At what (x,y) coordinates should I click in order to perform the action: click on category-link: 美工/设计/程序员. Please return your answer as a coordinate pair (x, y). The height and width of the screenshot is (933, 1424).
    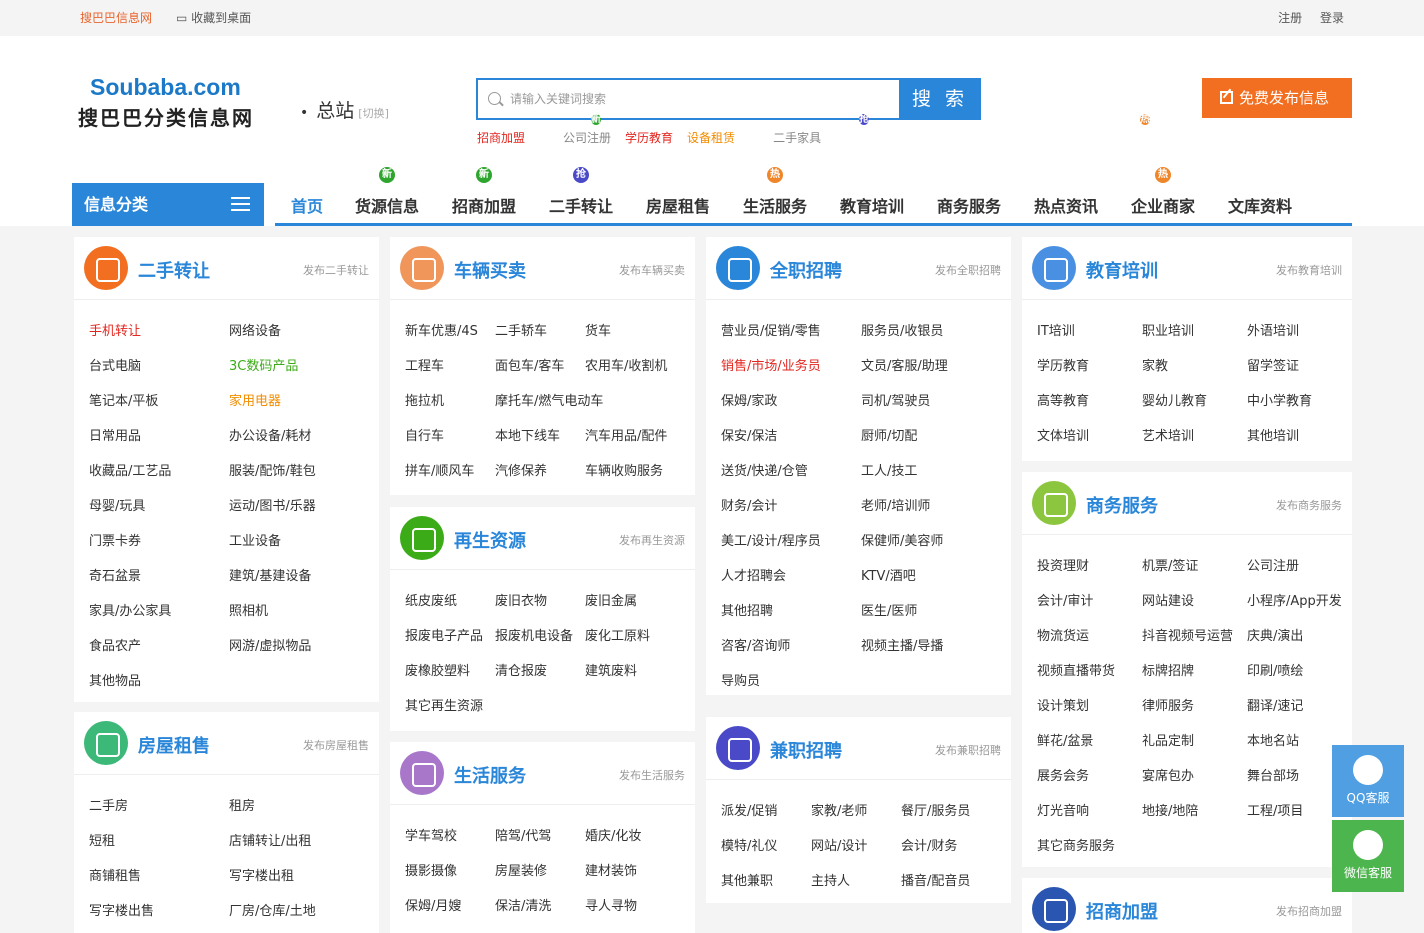
    Looking at the image, I should click on (771, 539).